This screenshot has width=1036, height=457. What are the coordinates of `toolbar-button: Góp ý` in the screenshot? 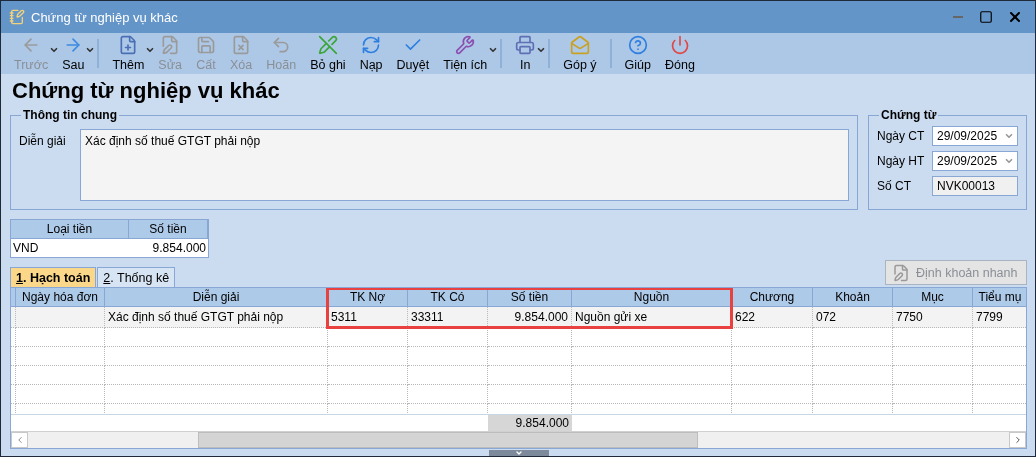 It's located at (580, 53).